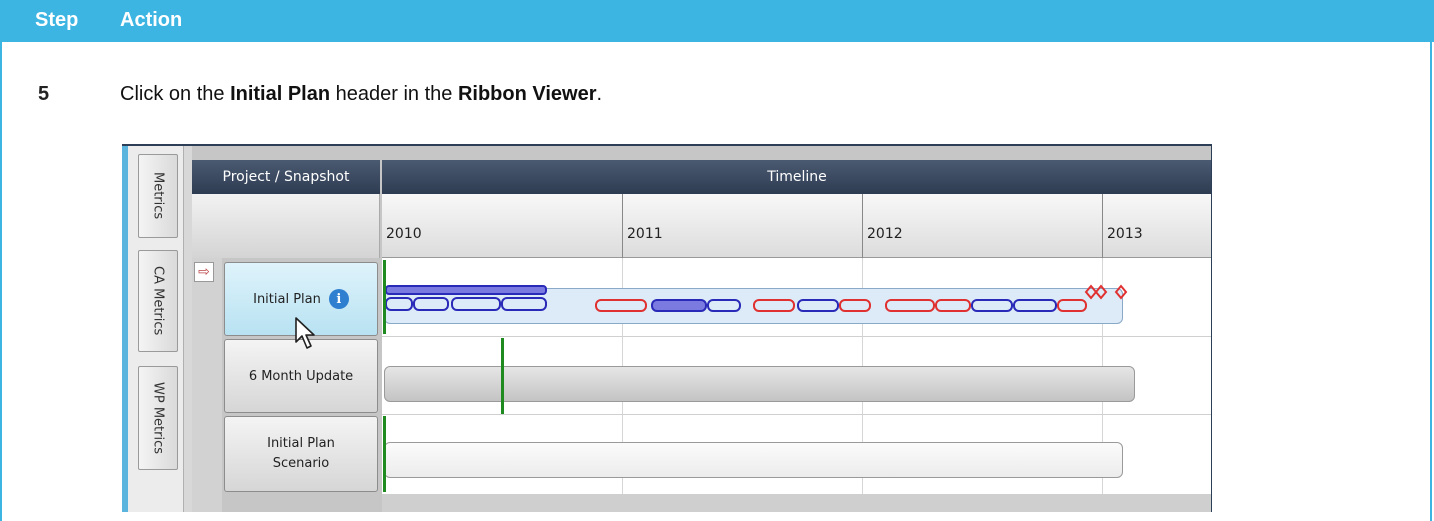 Image resolution: width=1434 pixels, height=521 pixels. I want to click on expand-arrow-icon: ⇨, so click(204, 272).